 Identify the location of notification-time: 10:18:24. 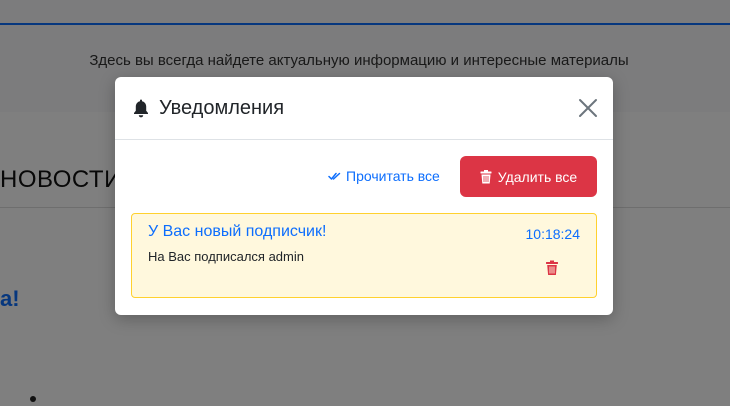
(553, 234).